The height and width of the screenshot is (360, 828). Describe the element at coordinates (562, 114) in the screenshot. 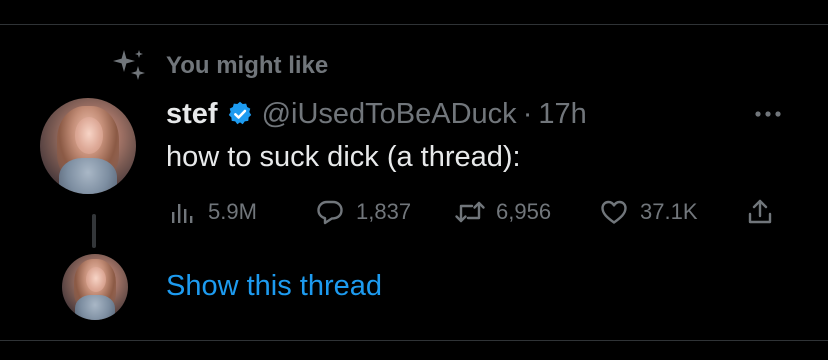

I see `tweet-timestamp: 17h` at that location.